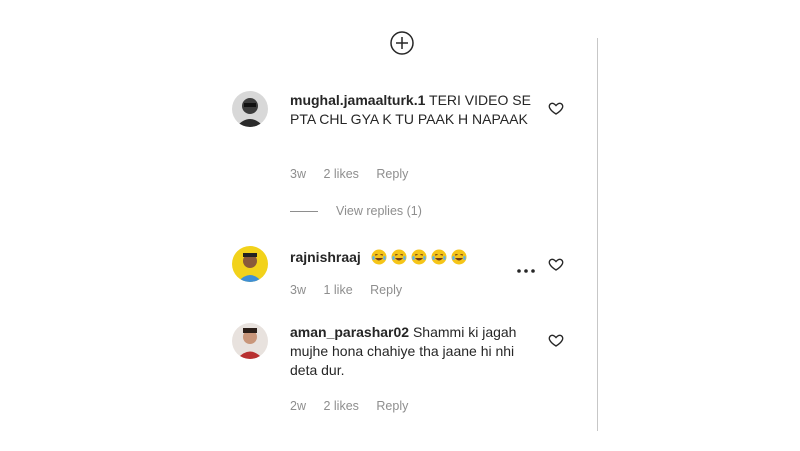 The height and width of the screenshot is (451, 800). What do you see at coordinates (402, 276) in the screenshot?
I see `comment-item: rajnishraaj 3w 1 like Reply` at bounding box center [402, 276].